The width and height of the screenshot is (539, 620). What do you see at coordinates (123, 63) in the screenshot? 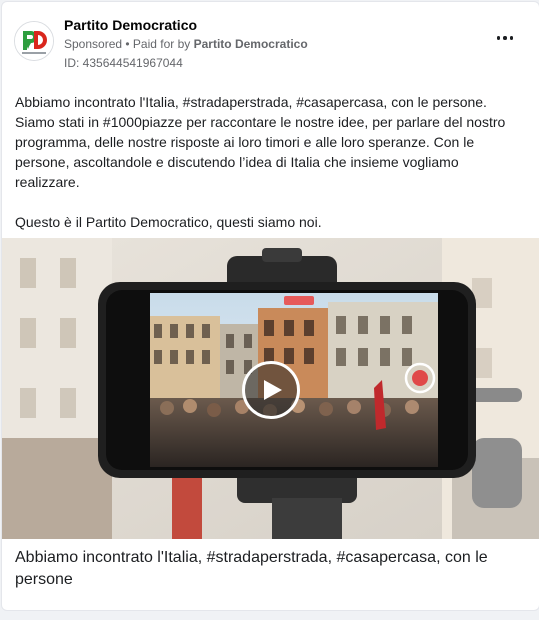
I see `ad-id: ID: 435644541967044` at bounding box center [123, 63].